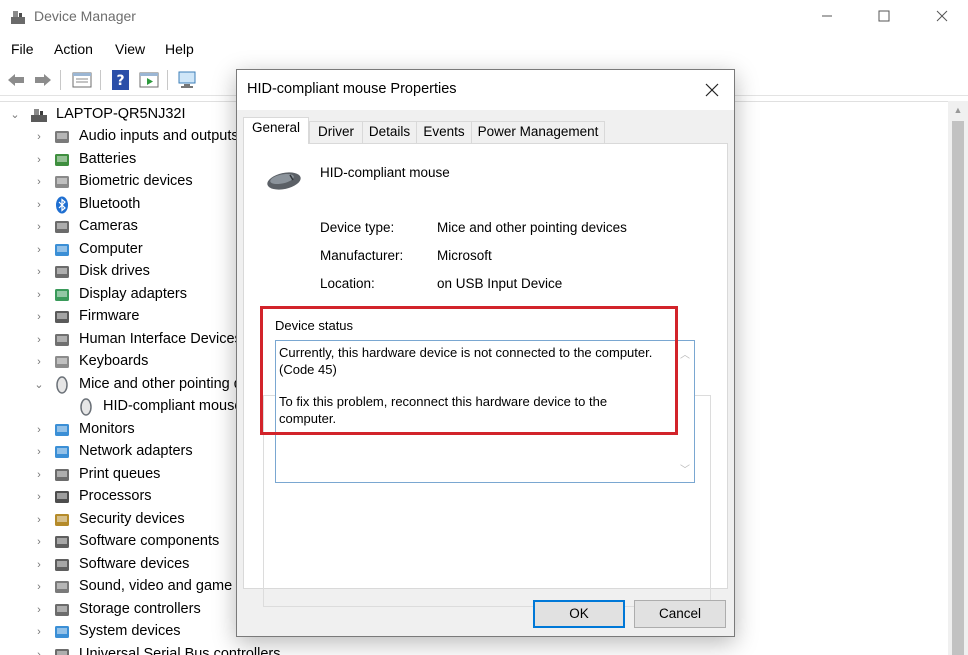 The width and height of the screenshot is (968, 655). What do you see at coordinates (484, 50) in the screenshot?
I see `menu-bar: File Action View Help` at bounding box center [484, 50].